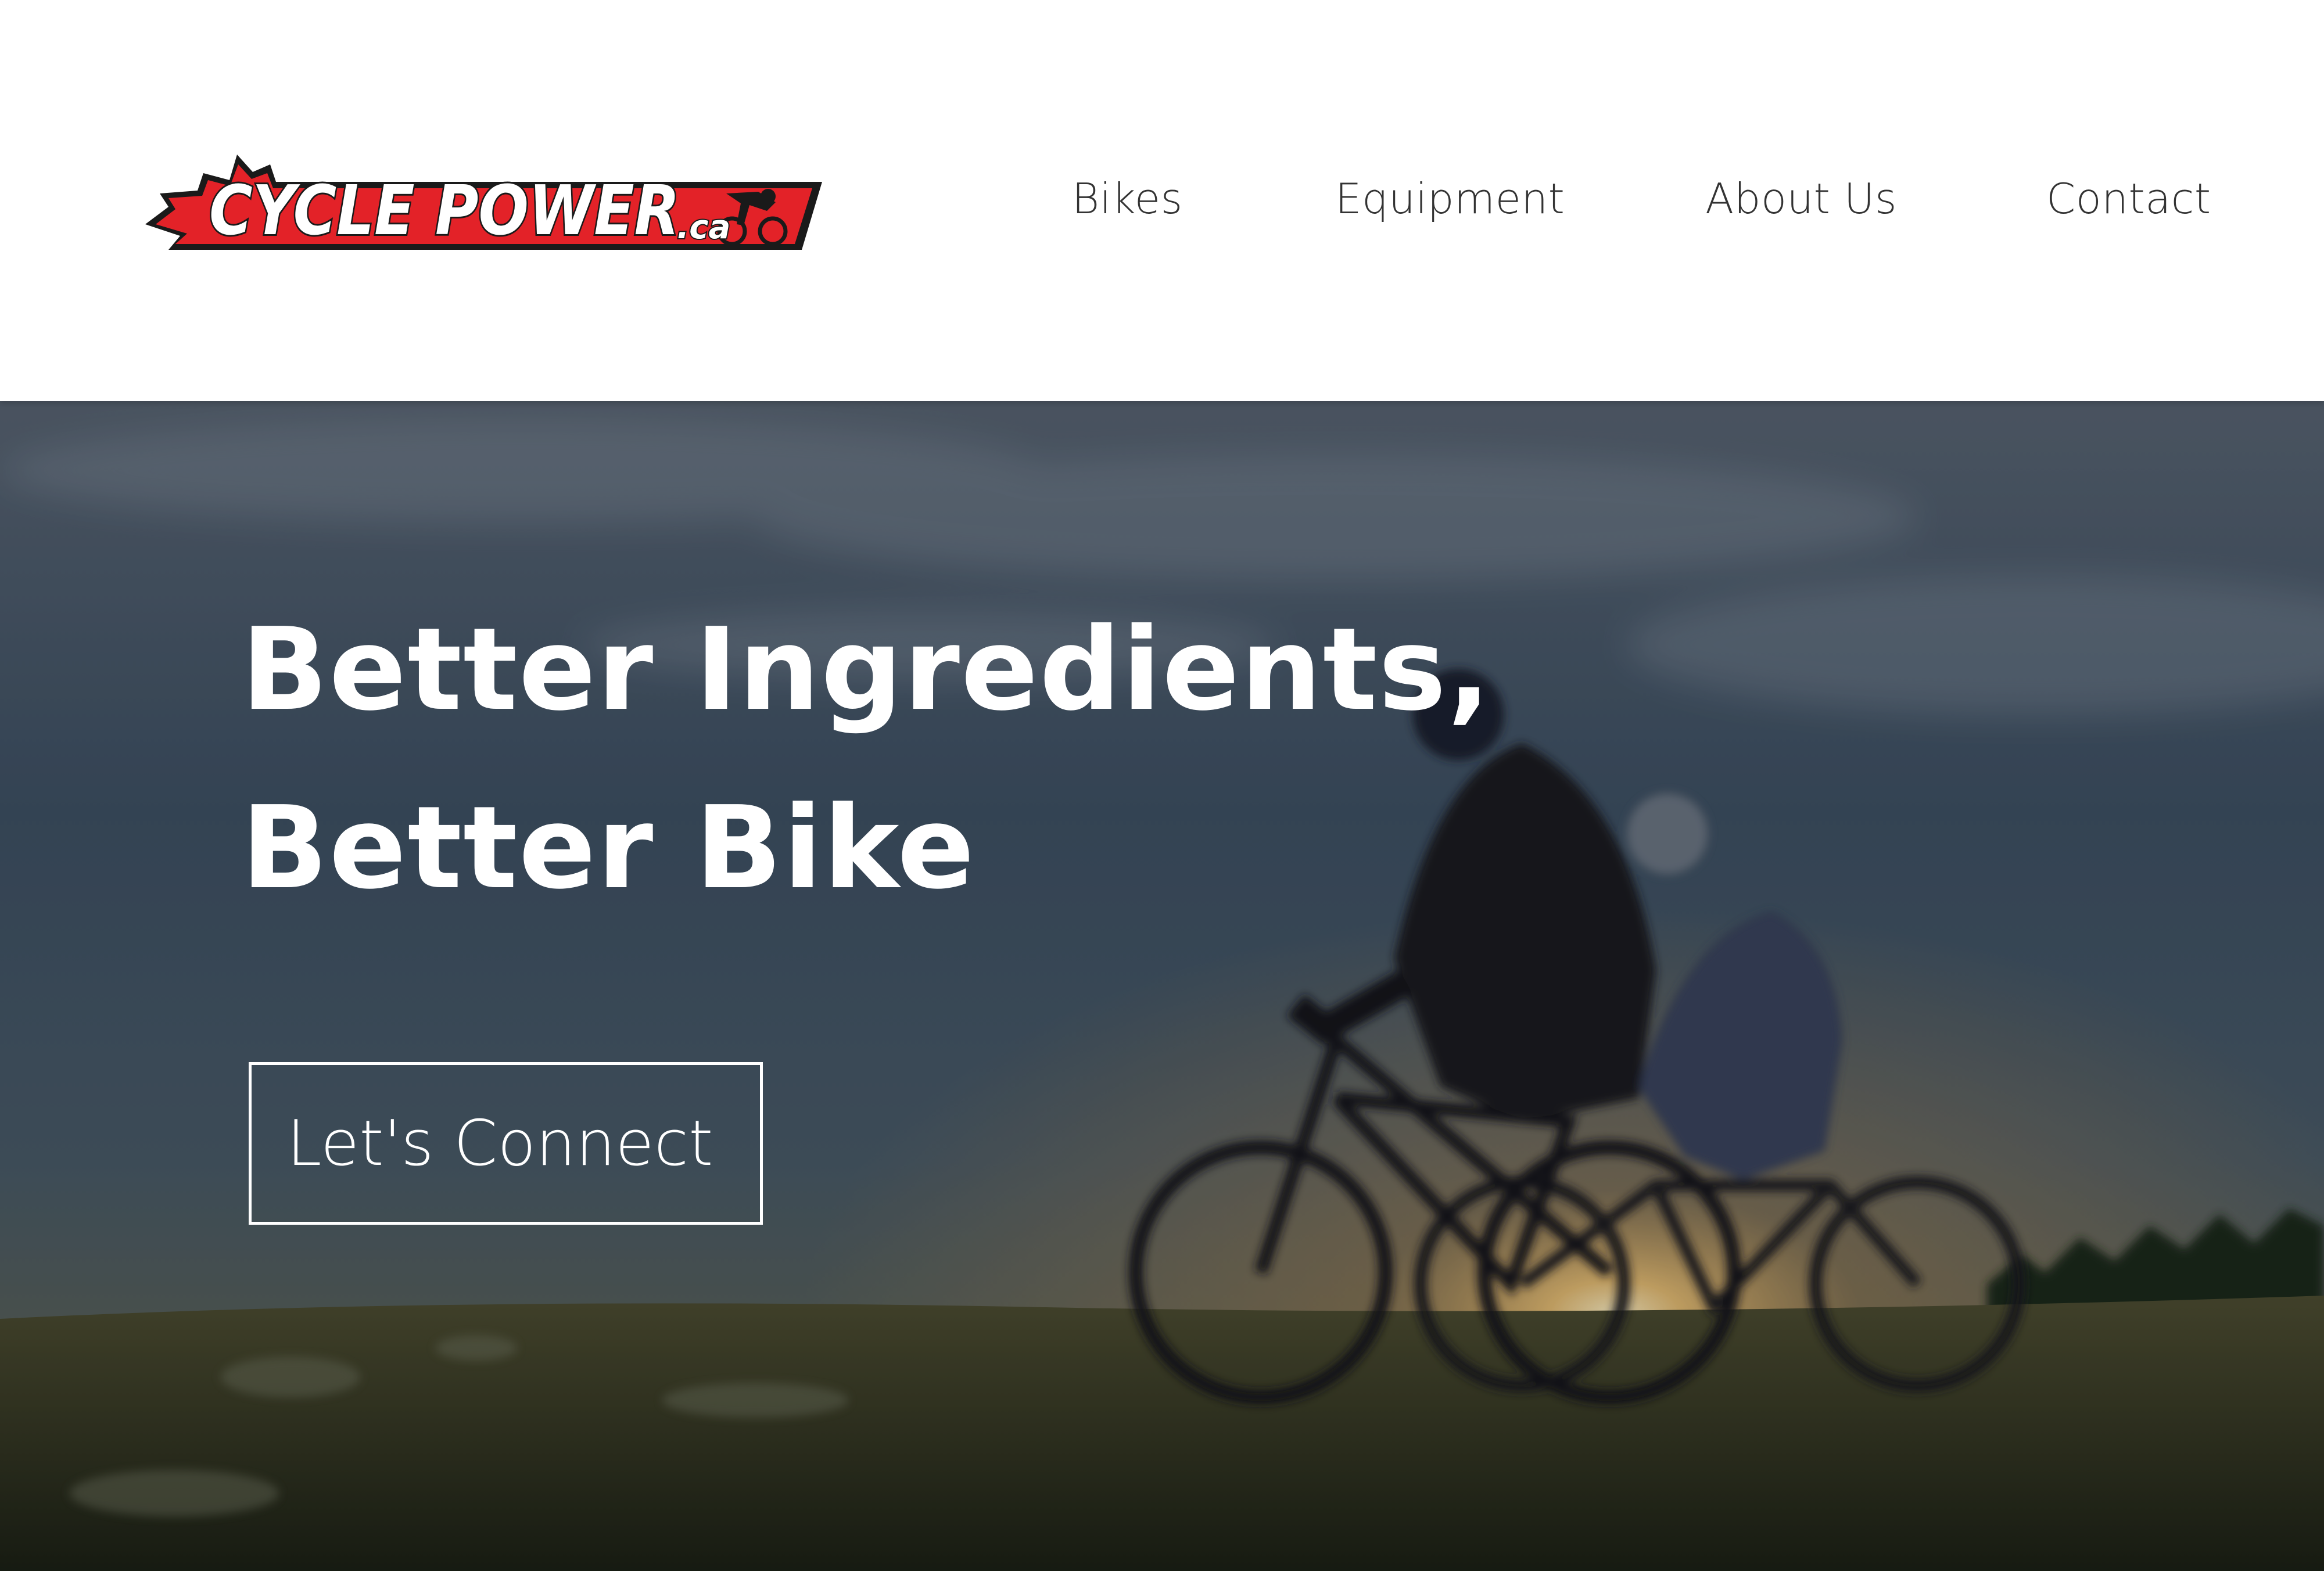  What do you see at coordinates (866, 670) in the screenshot?
I see `hero-headline-line1: Better Ingredients,` at bounding box center [866, 670].